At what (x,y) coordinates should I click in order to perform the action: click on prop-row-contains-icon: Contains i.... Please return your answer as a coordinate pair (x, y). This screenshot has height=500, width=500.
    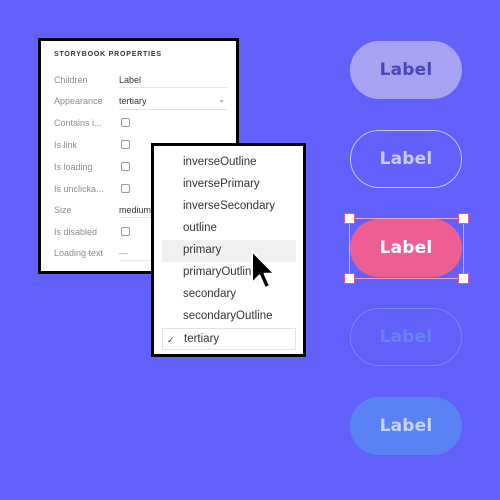
    Looking at the image, I should click on (138, 124).